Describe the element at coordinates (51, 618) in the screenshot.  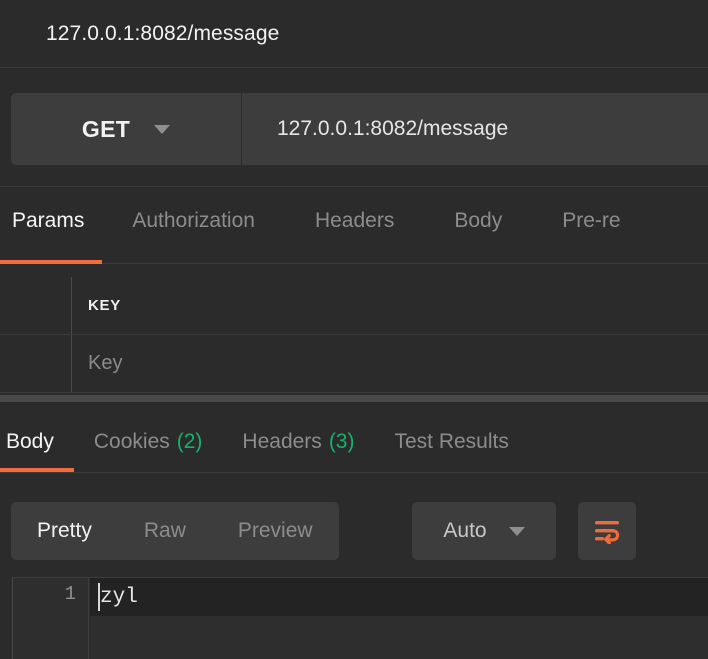
I see `editor-gutter: 1` at that location.